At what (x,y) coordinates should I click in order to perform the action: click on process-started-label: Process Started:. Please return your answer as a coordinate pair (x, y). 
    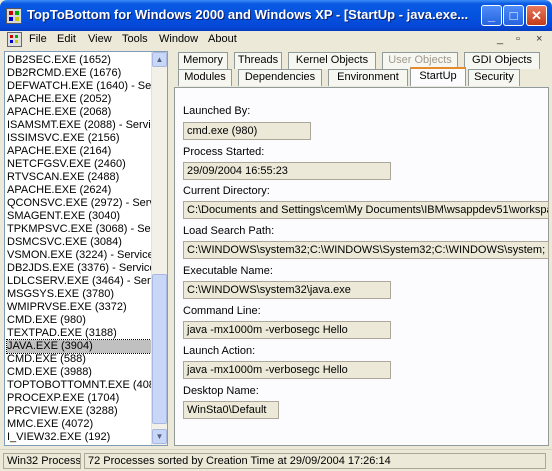
    Looking at the image, I should click on (224, 152).